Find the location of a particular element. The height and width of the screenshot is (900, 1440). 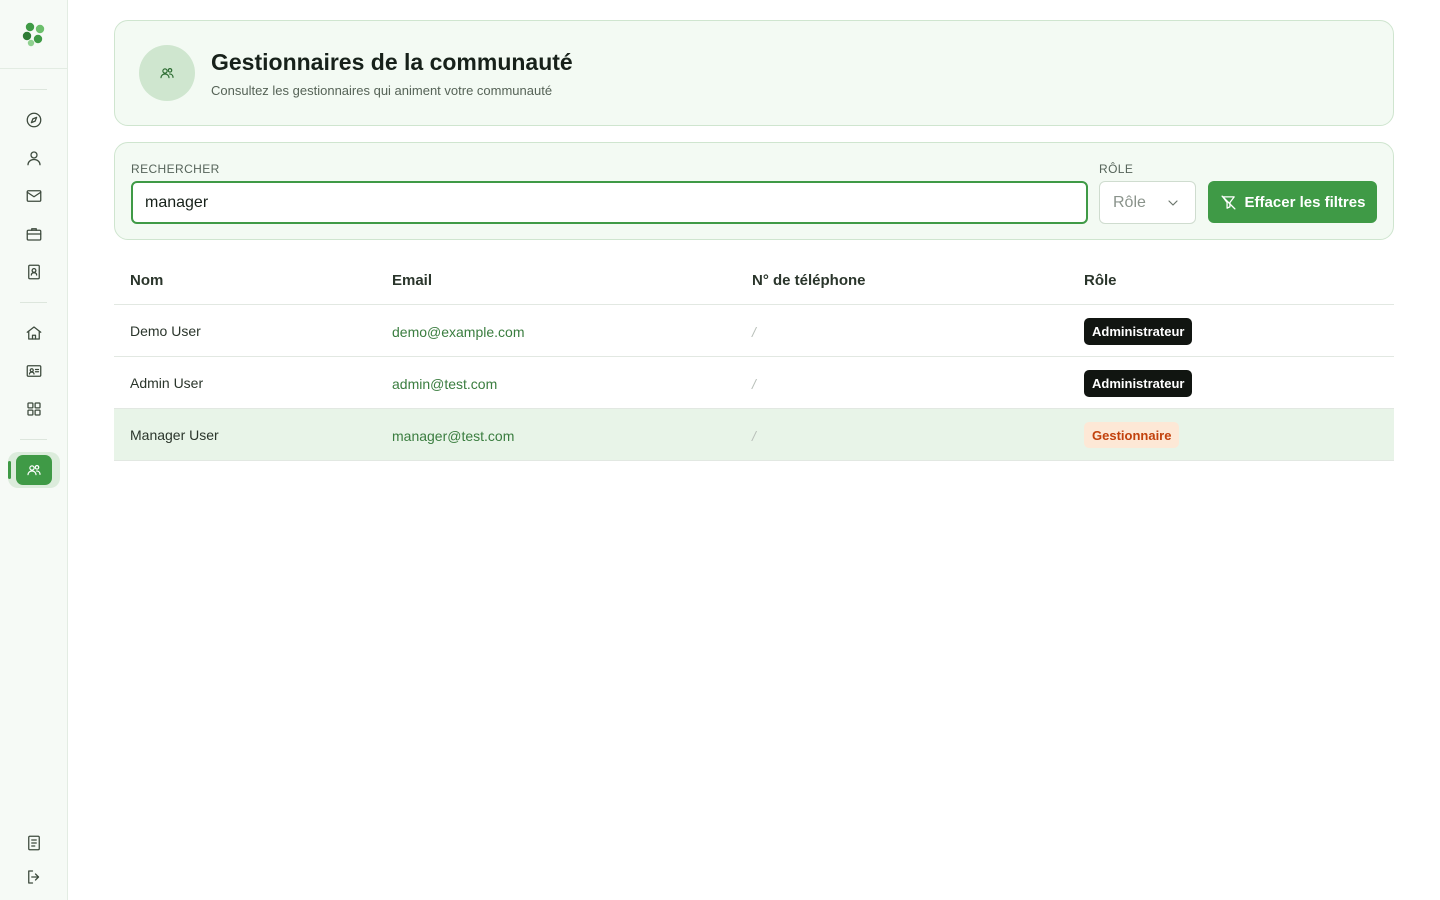

home-icon is located at coordinates (34, 333).